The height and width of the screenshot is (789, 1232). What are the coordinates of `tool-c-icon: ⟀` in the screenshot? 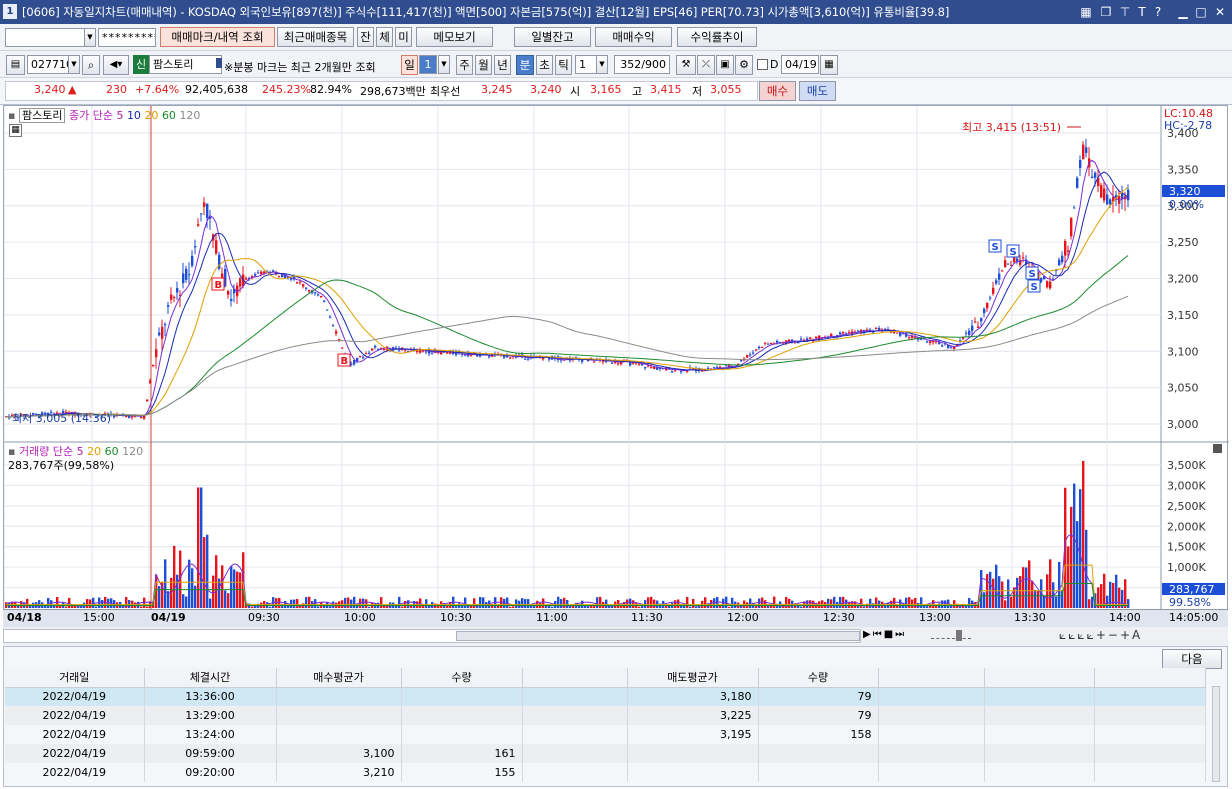 It's located at (1081, 635).